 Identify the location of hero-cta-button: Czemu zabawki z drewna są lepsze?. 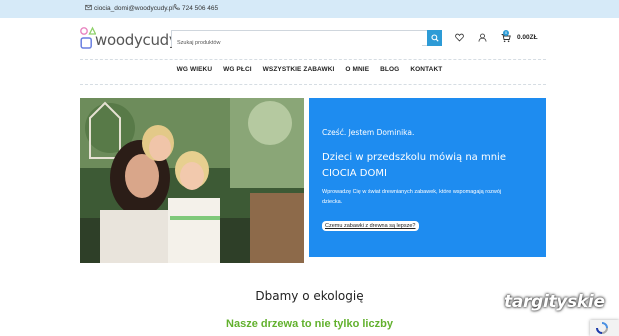
(370, 226).